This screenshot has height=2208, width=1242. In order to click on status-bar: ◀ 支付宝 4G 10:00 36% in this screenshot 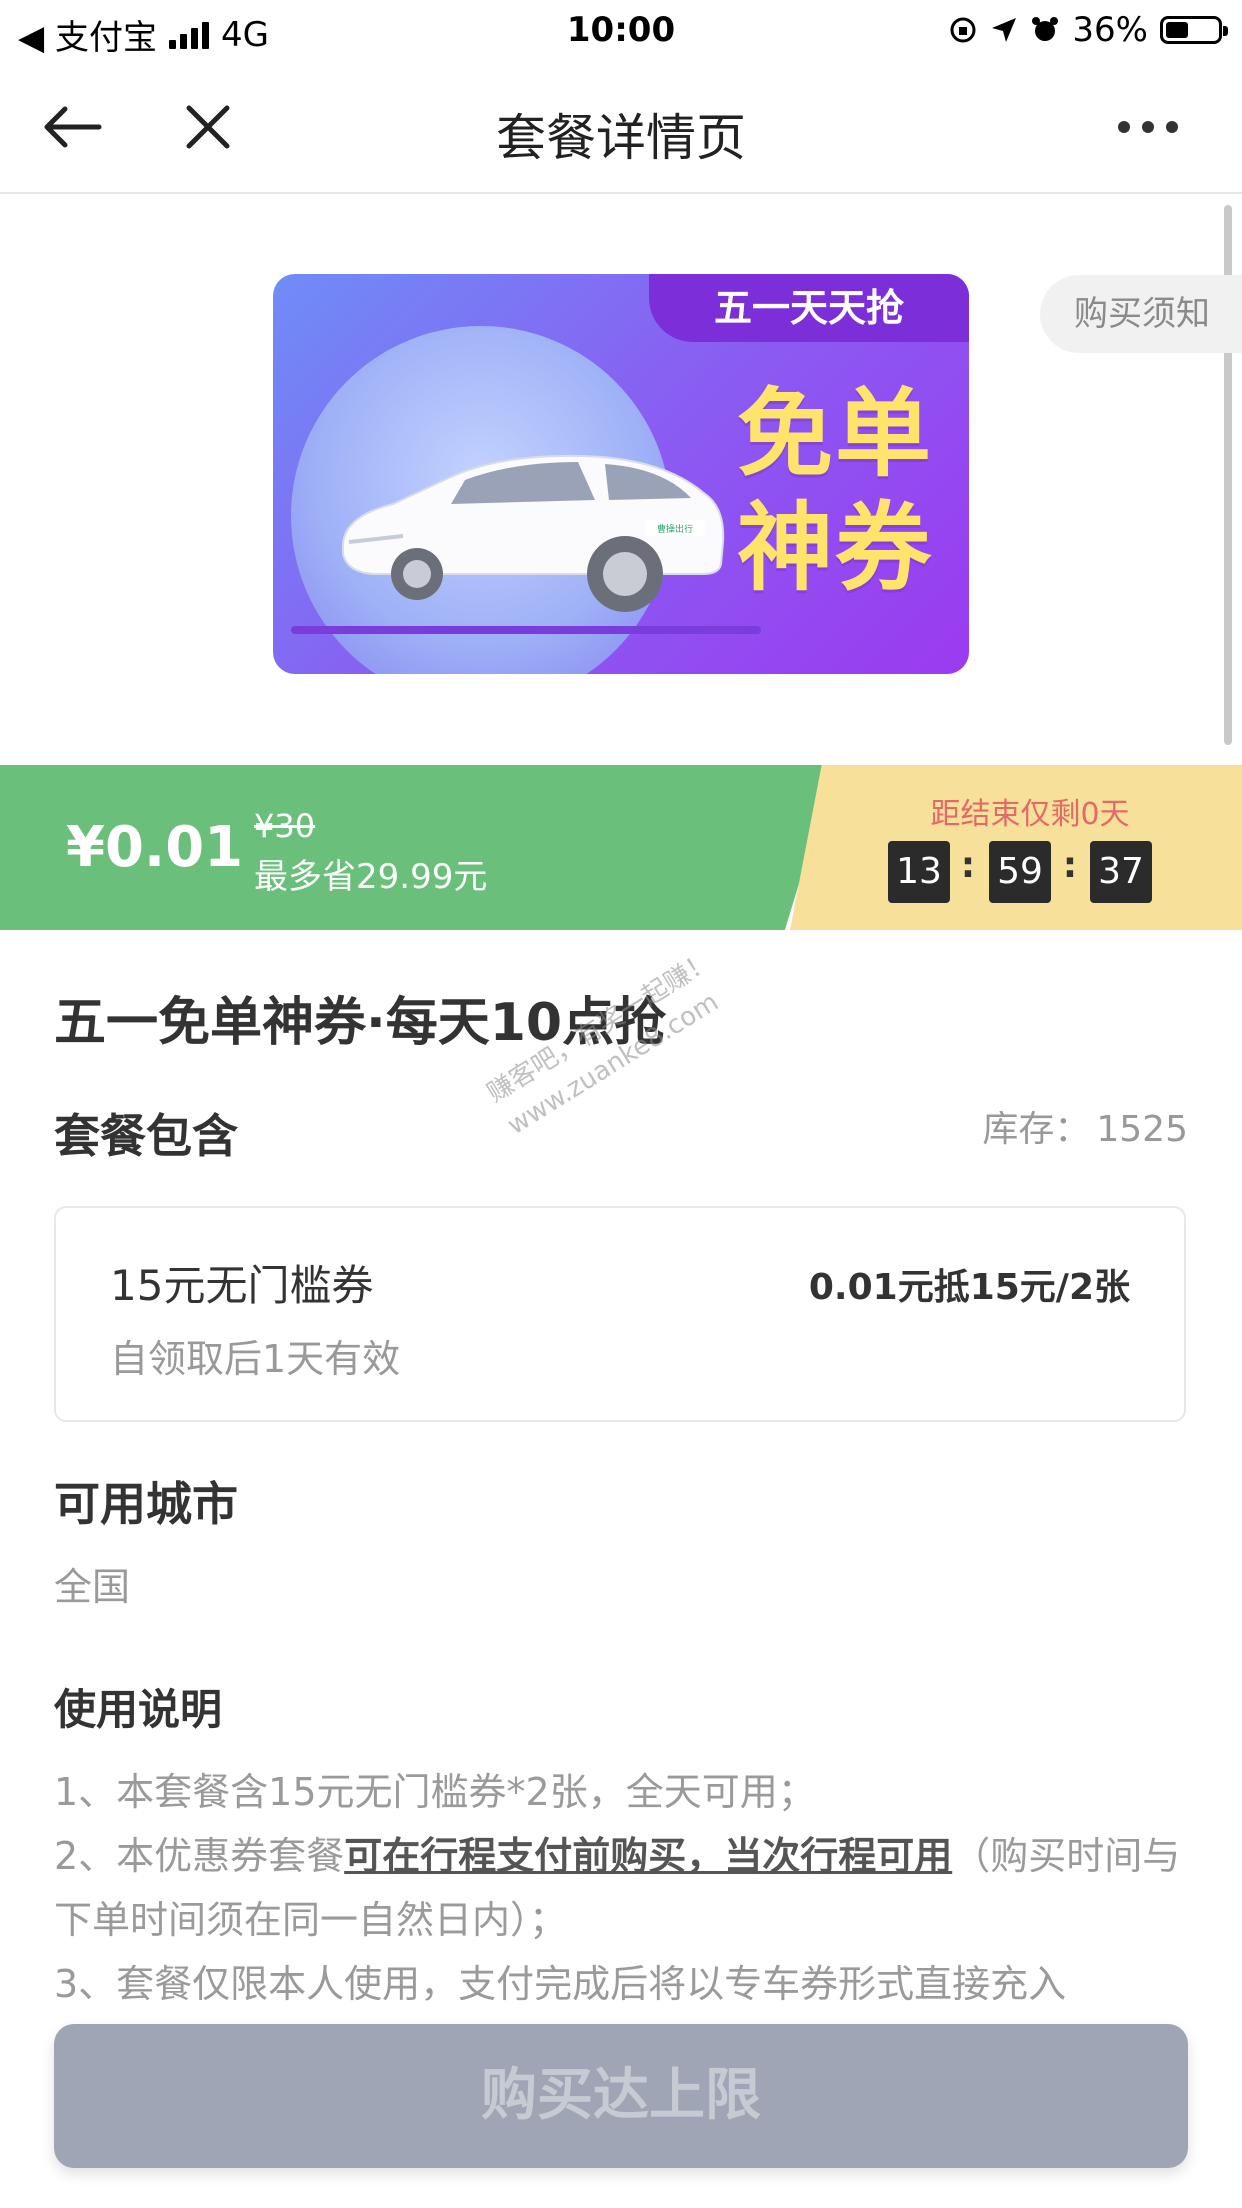, I will do `click(621, 31)`.